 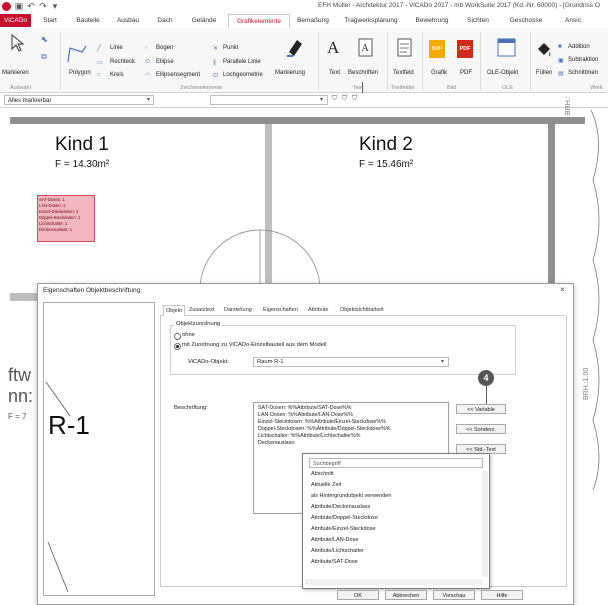 What do you see at coordinates (526, 20) in the screenshot?
I see `tab-geschosse: Geschosse` at bounding box center [526, 20].